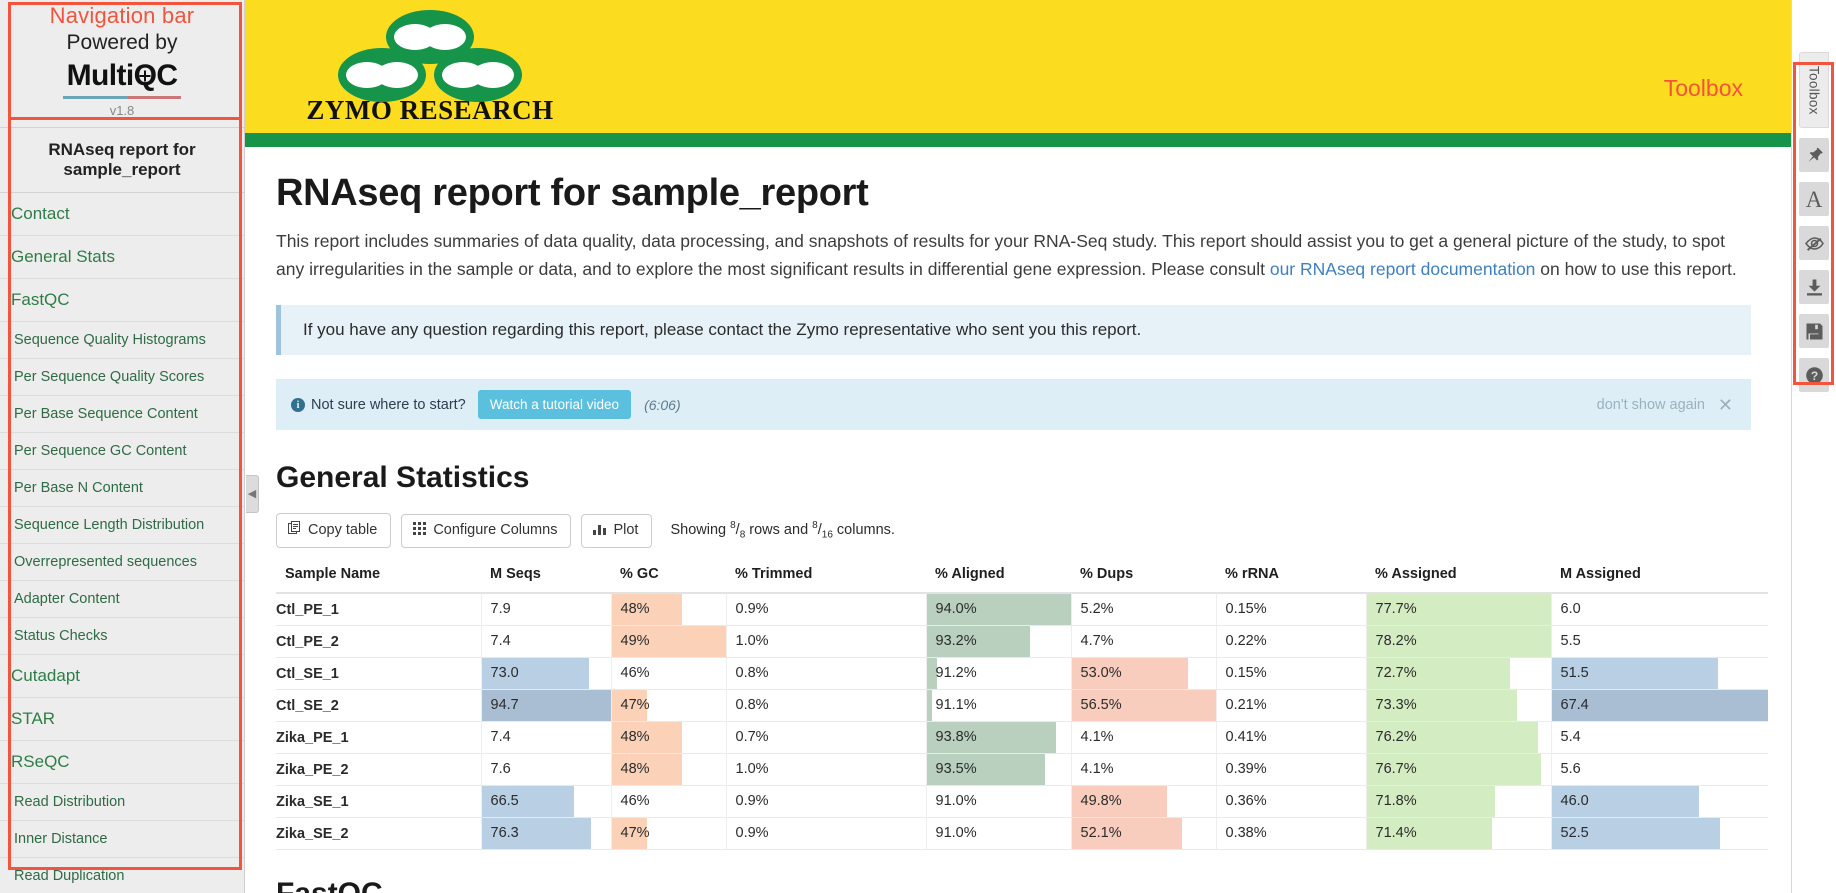  Describe the element at coordinates (122, 377) in the screenshot. I see `sidebar-item-per-sequence-quality-scores: Per Sequence Quality Scores` at that location.